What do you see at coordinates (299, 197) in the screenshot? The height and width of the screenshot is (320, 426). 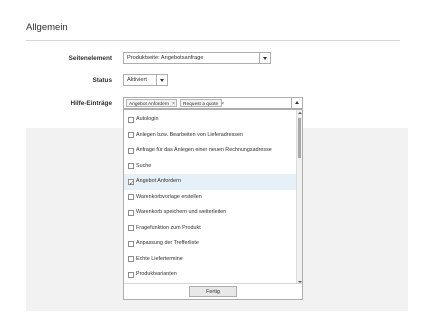 I see `scrollbar` at bounding box center [299, 197].